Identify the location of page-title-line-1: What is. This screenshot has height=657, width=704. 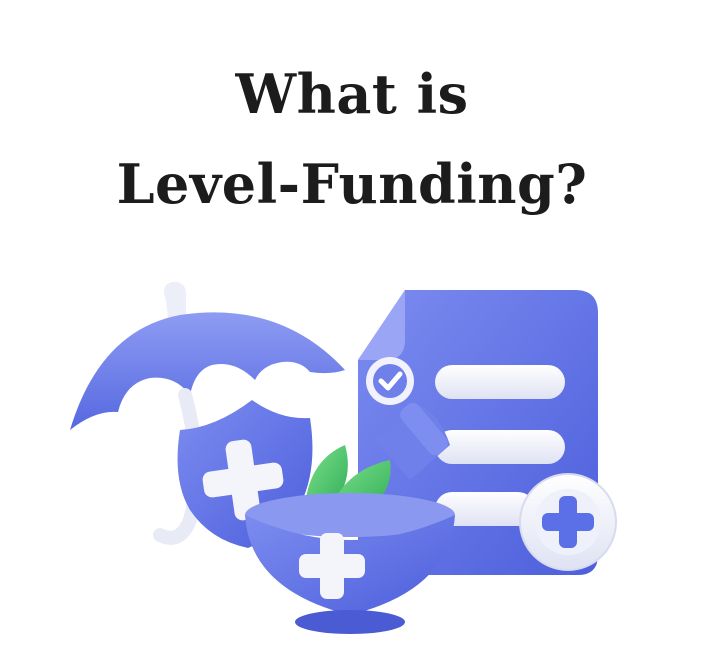
(352, 94).